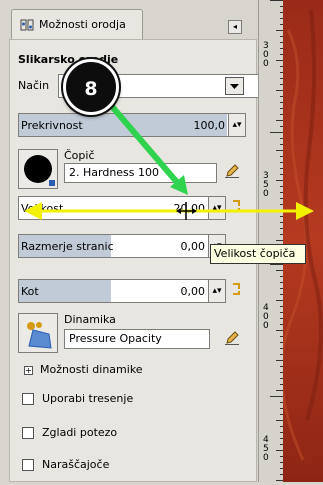 This screenshot has height=485, width=323. I want to click on yellow-arrow-left-head, so click(33, 211).